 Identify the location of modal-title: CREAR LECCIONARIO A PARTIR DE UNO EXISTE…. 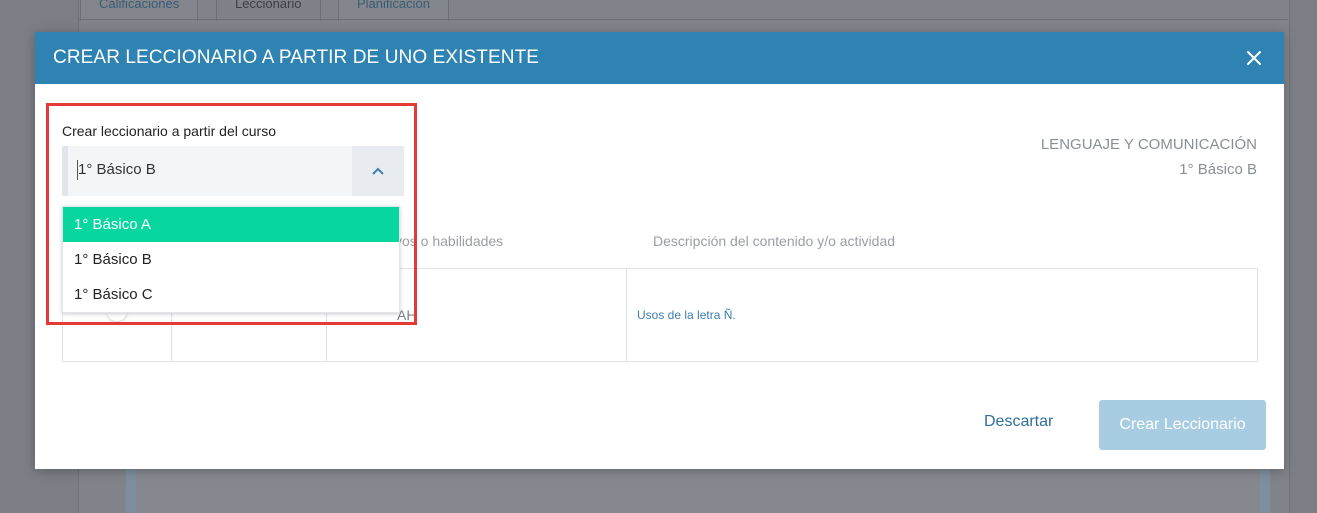
(296, 57).